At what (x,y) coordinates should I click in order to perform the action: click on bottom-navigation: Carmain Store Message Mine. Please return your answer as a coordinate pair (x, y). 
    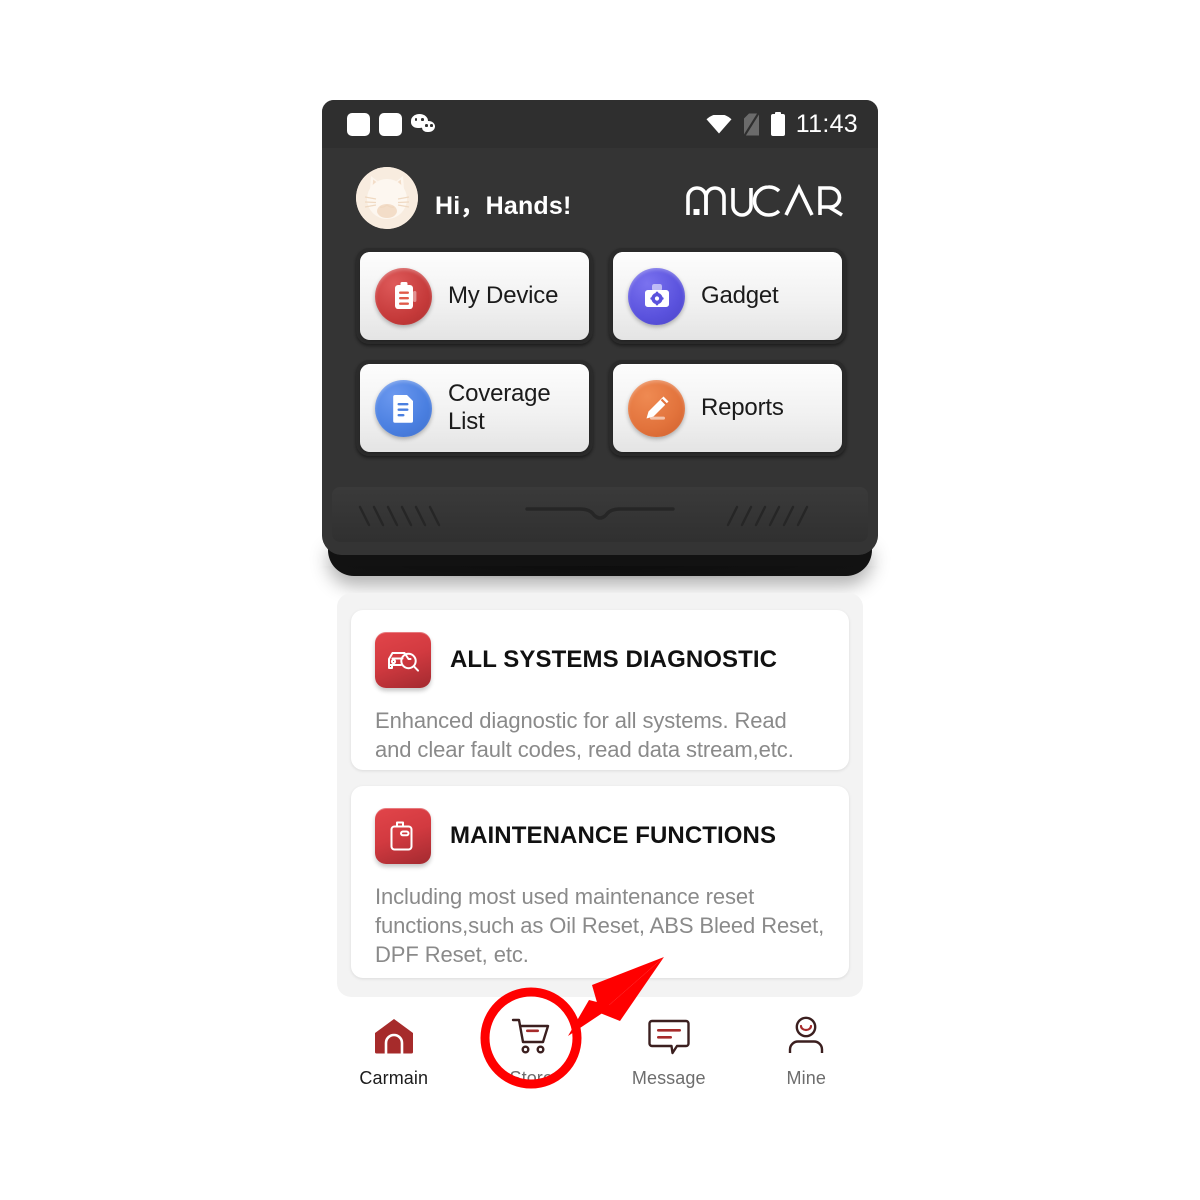
    Looking at the image, I should click on (600, 1057).